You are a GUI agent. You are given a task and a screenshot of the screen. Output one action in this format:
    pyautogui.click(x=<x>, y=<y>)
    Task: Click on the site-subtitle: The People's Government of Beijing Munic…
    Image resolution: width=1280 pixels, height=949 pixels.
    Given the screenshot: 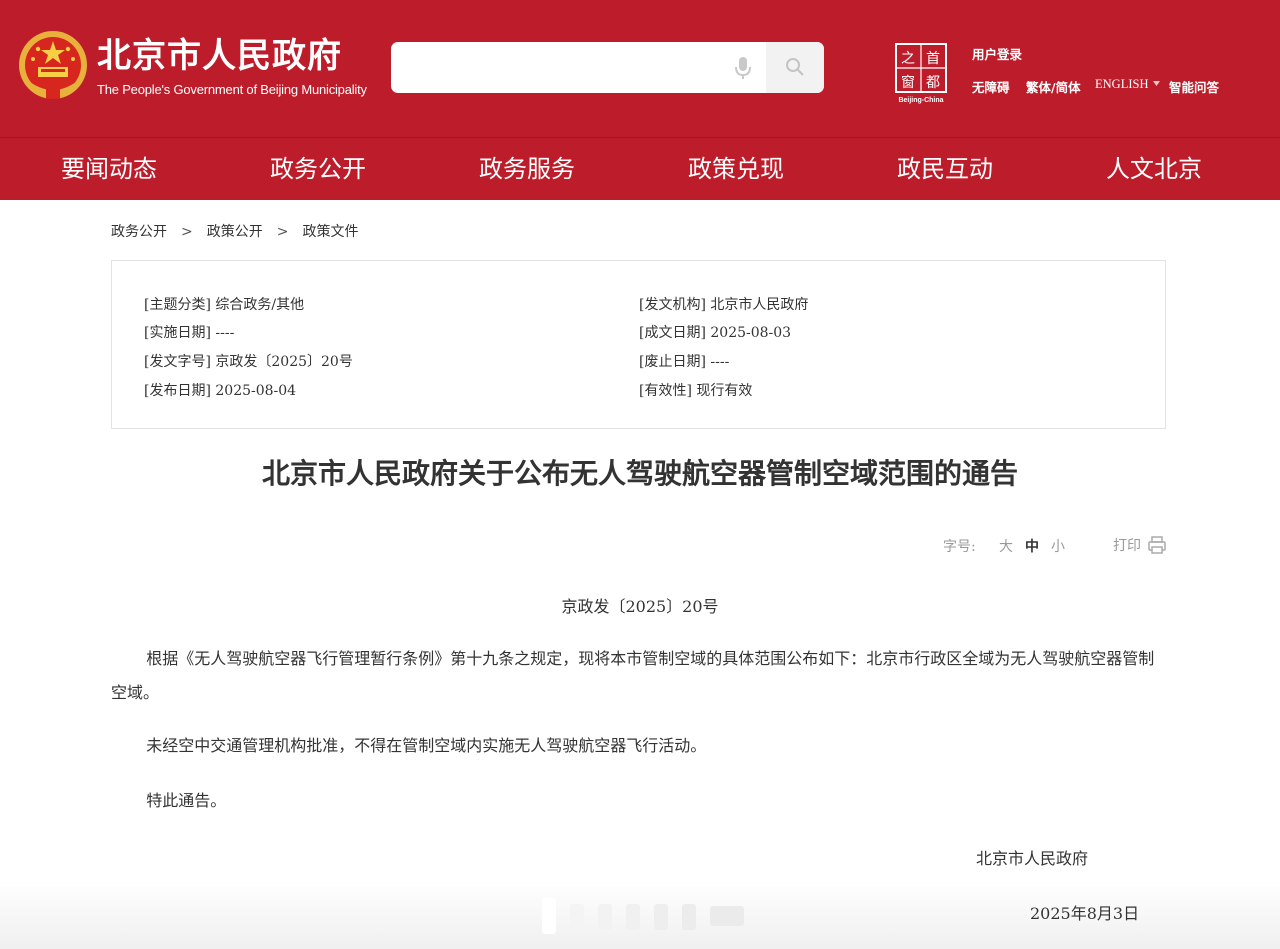 What is the action you would take?
    pyautogui.click(x=232, y=89)
    